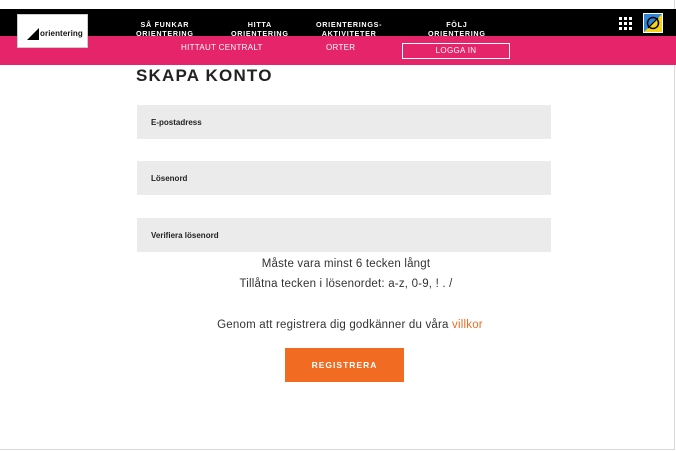  I want to click on password-field: Lösenord, so click(344, 178).